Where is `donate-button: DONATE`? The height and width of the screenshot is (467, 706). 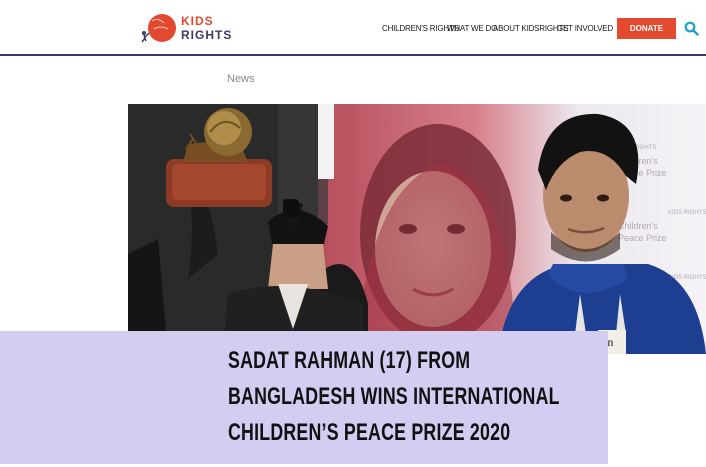
donate-button: DONATE is located at coordinates (646, 28).